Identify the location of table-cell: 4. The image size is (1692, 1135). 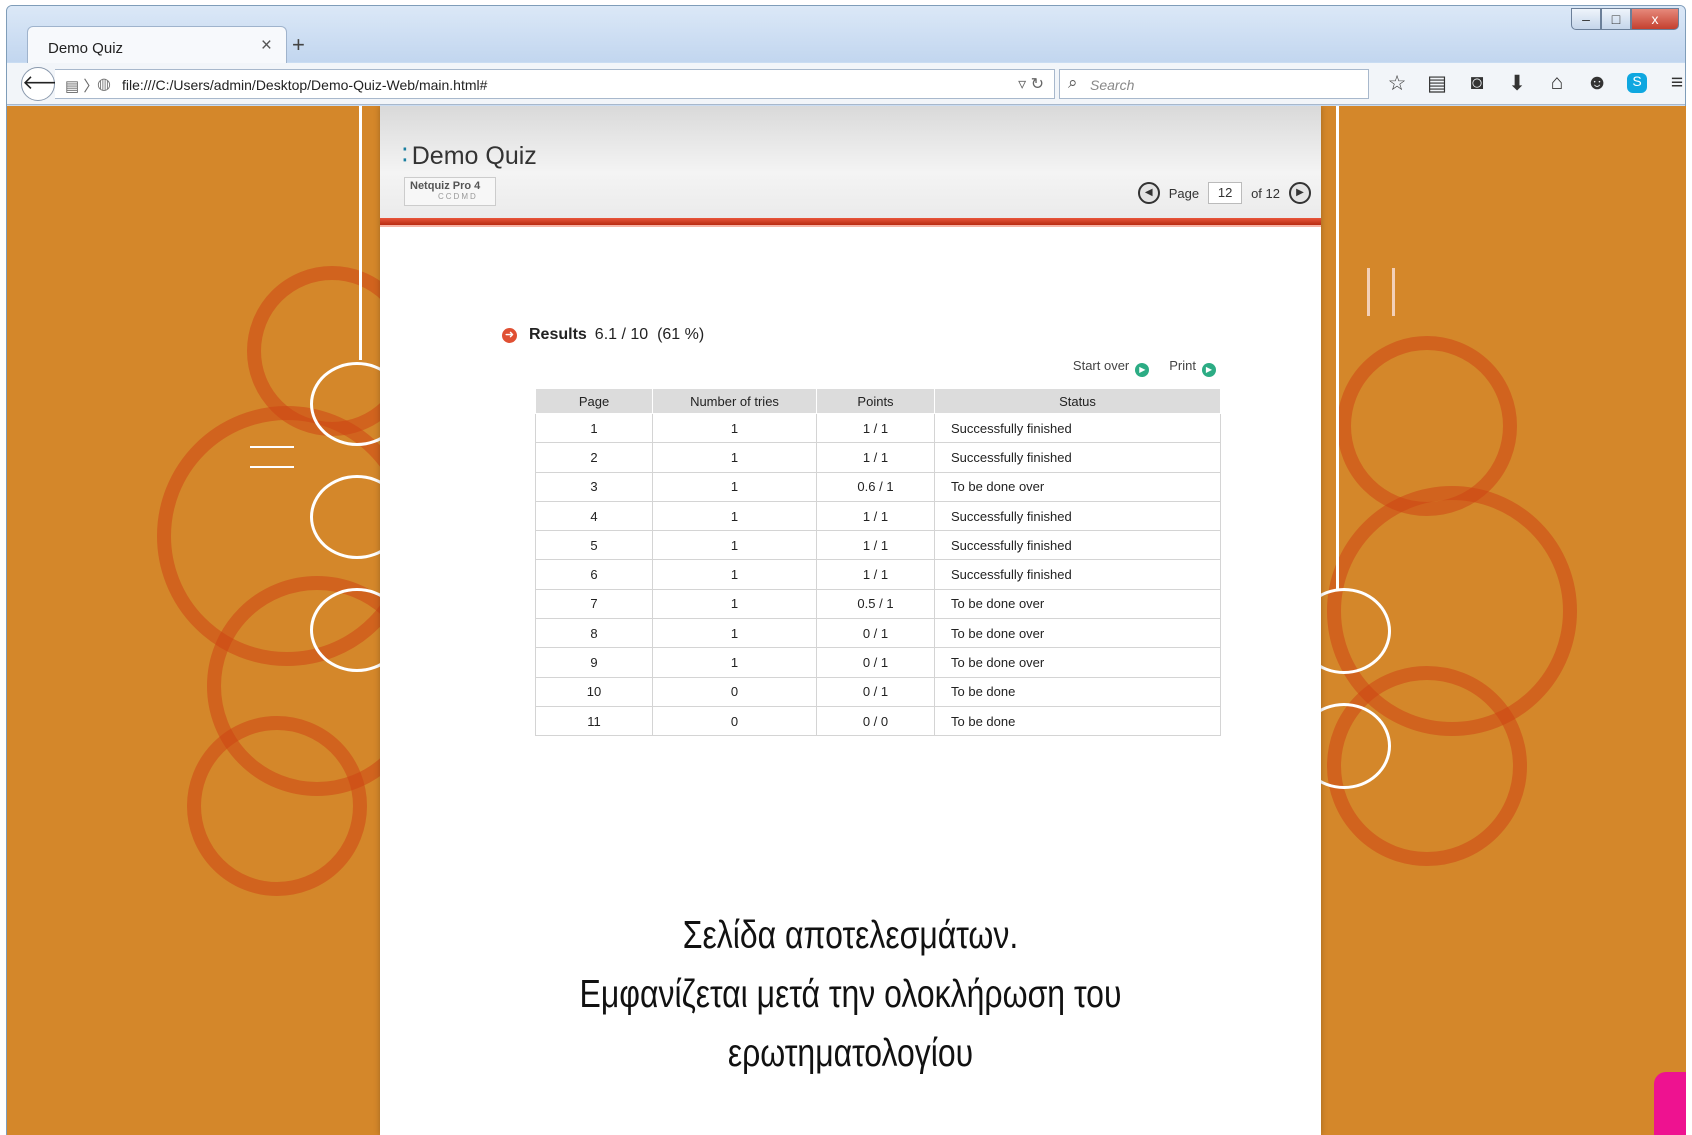
(594, 516).